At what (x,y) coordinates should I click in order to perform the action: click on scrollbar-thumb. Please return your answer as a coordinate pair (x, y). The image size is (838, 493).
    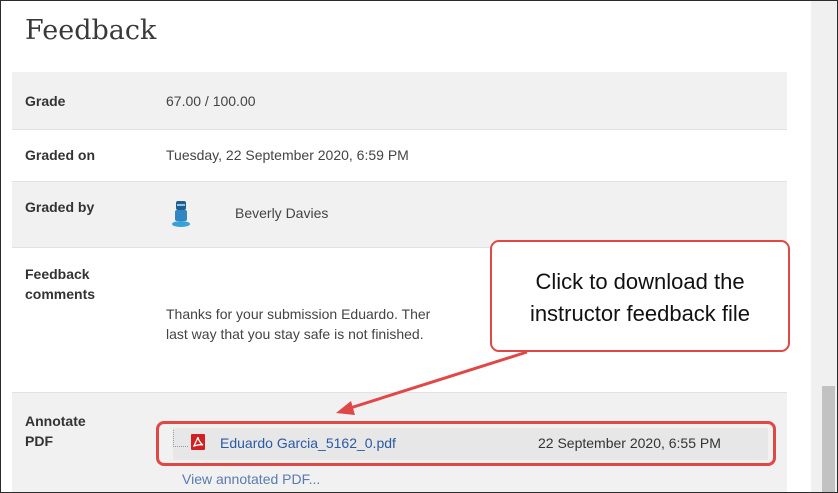
    Looking at the image, I should click on (828, 439).